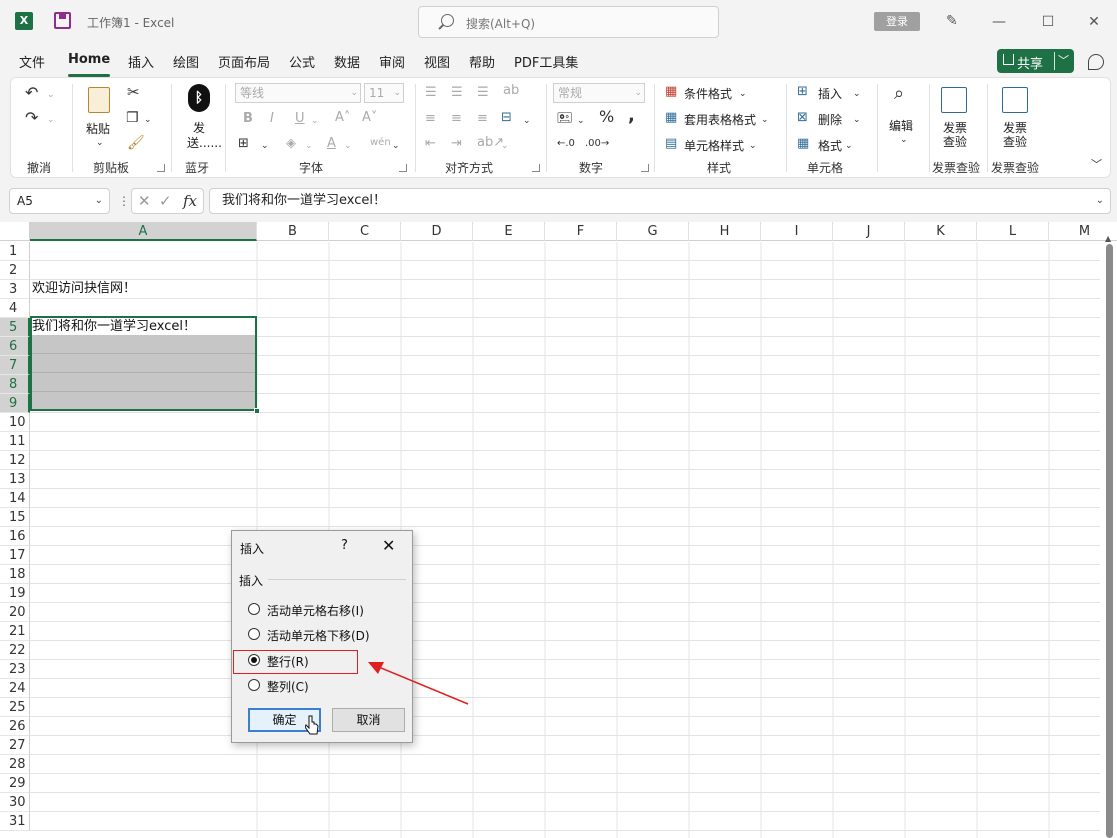 The image size is (1117, 838). Describe the element at coordinates (999, 22) in the screenshot. I see `minimize-icon: —` at that location.